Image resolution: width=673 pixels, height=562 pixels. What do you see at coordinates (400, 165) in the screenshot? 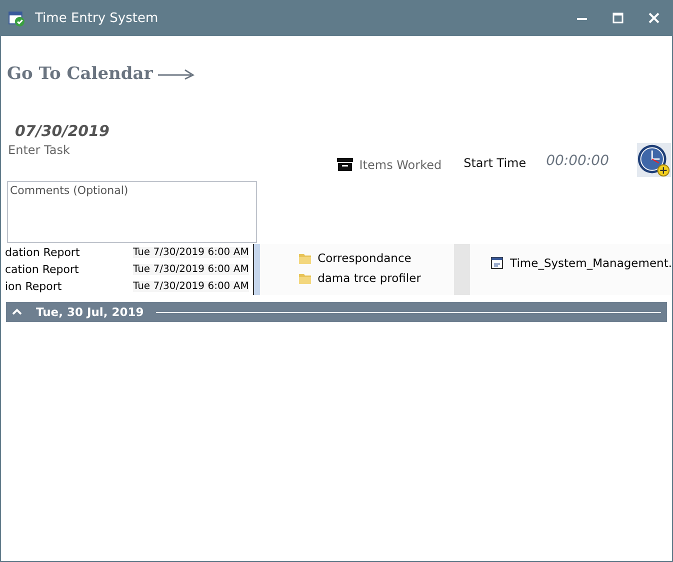
I see `items-worked-label: Items Worked` at bounding box center [400, 165].